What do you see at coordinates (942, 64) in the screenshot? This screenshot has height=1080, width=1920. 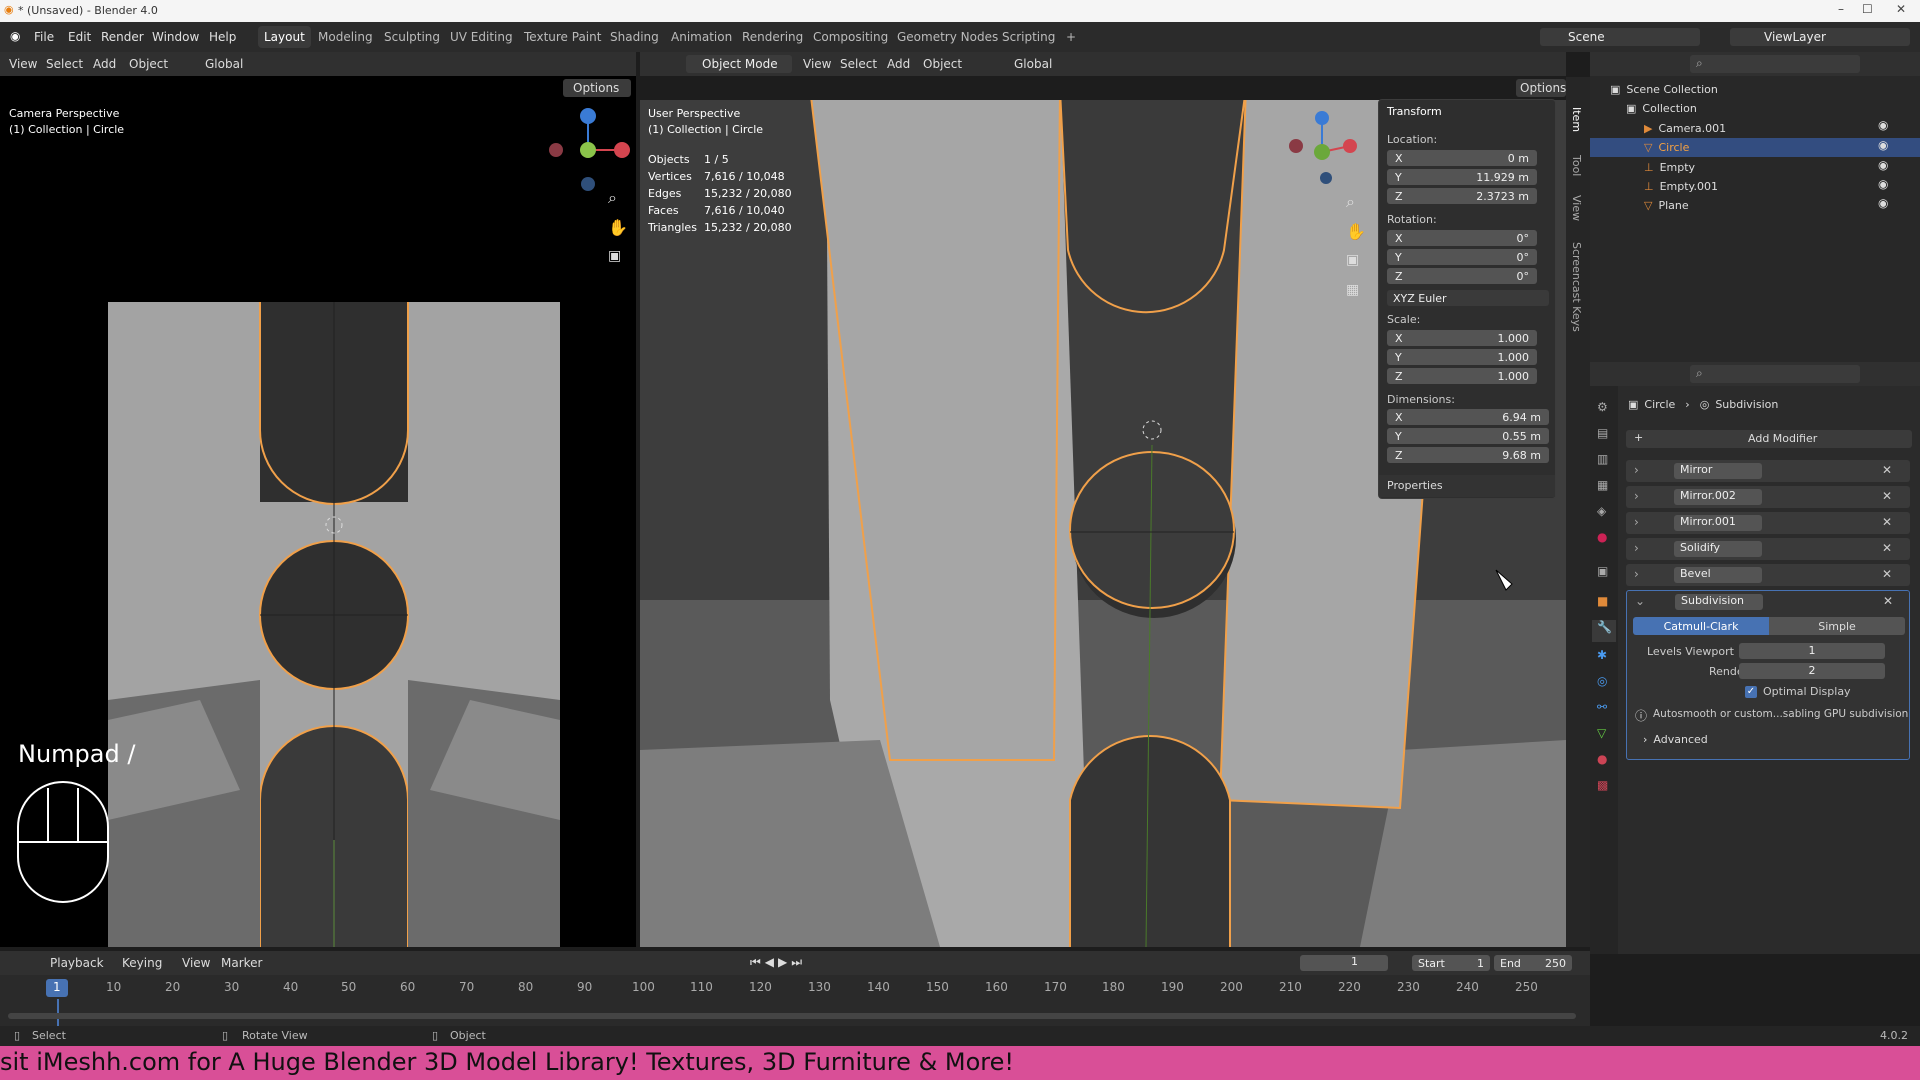 I see `main-menu-object: Object` at bounding box center [942, 64].